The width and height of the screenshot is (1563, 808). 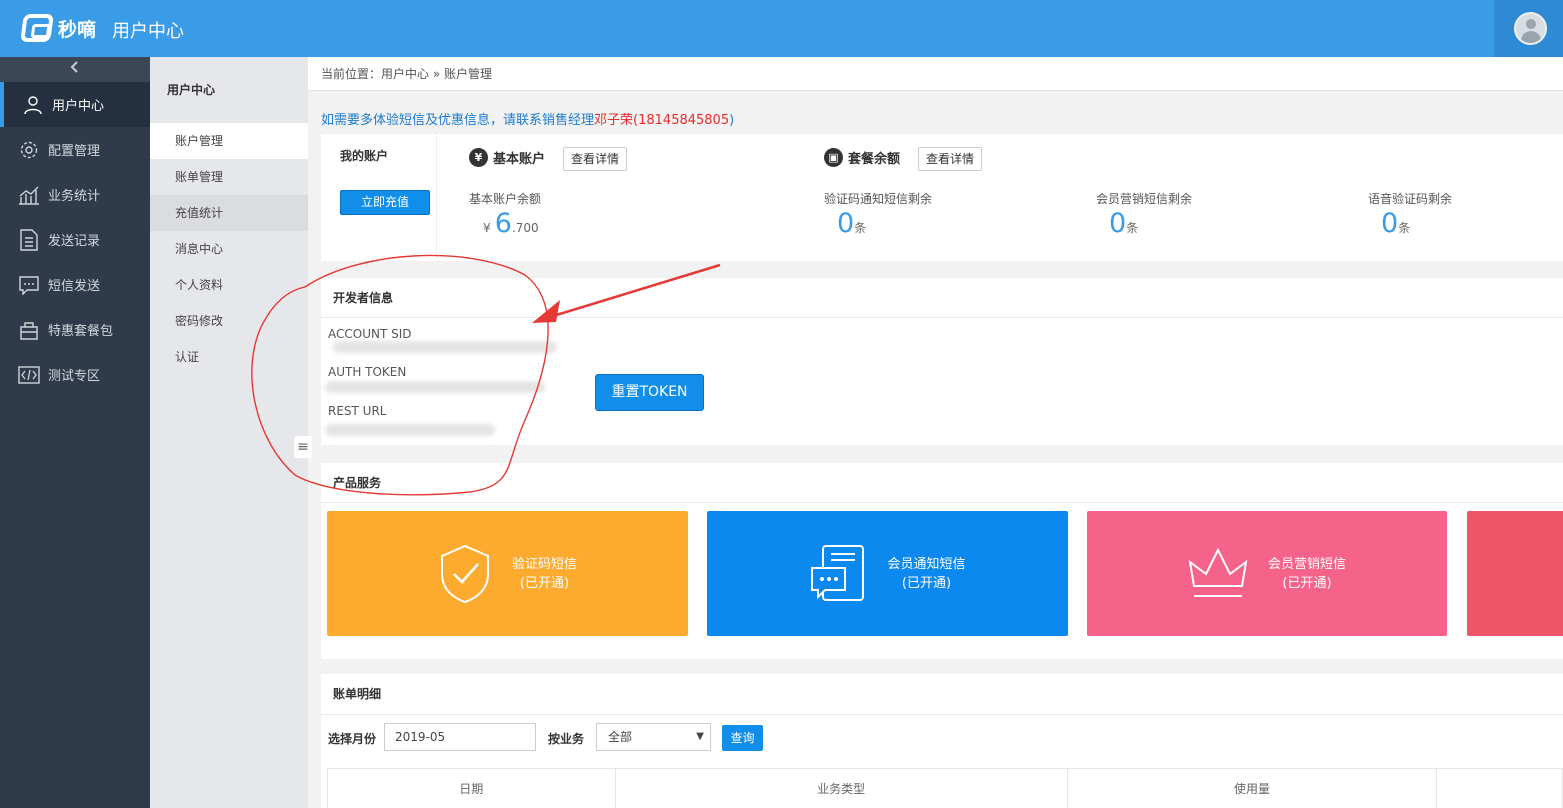 I want to click on tile-member-notice-sms: 会员通知短信 (已开通), so click(x=887, y=573).